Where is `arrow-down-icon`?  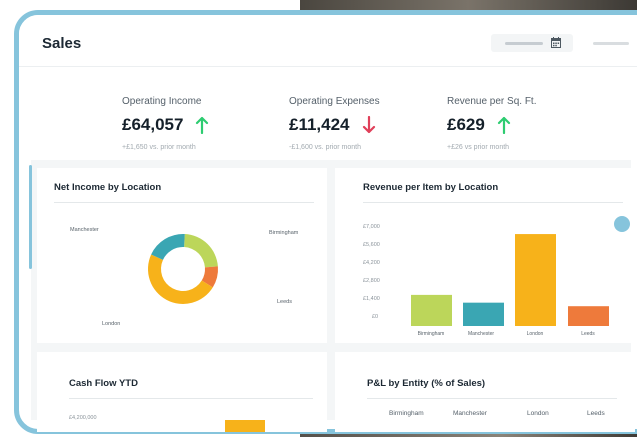 arrow-down-icon is located at coordinates (368, 125).